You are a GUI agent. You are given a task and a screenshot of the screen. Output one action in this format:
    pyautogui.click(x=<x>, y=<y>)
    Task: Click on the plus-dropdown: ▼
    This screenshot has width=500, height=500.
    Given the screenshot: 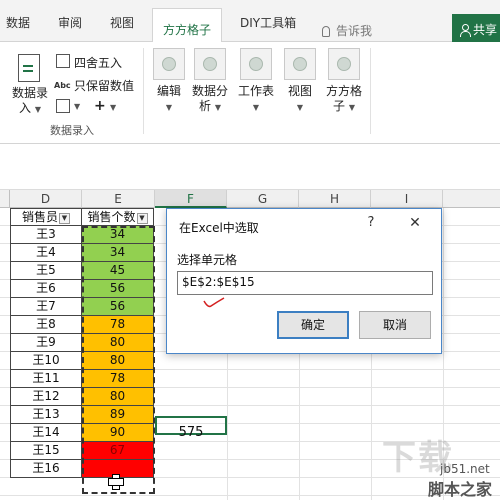 What is the action you would take?
    pyautogui.click(x=113, y=106)
    